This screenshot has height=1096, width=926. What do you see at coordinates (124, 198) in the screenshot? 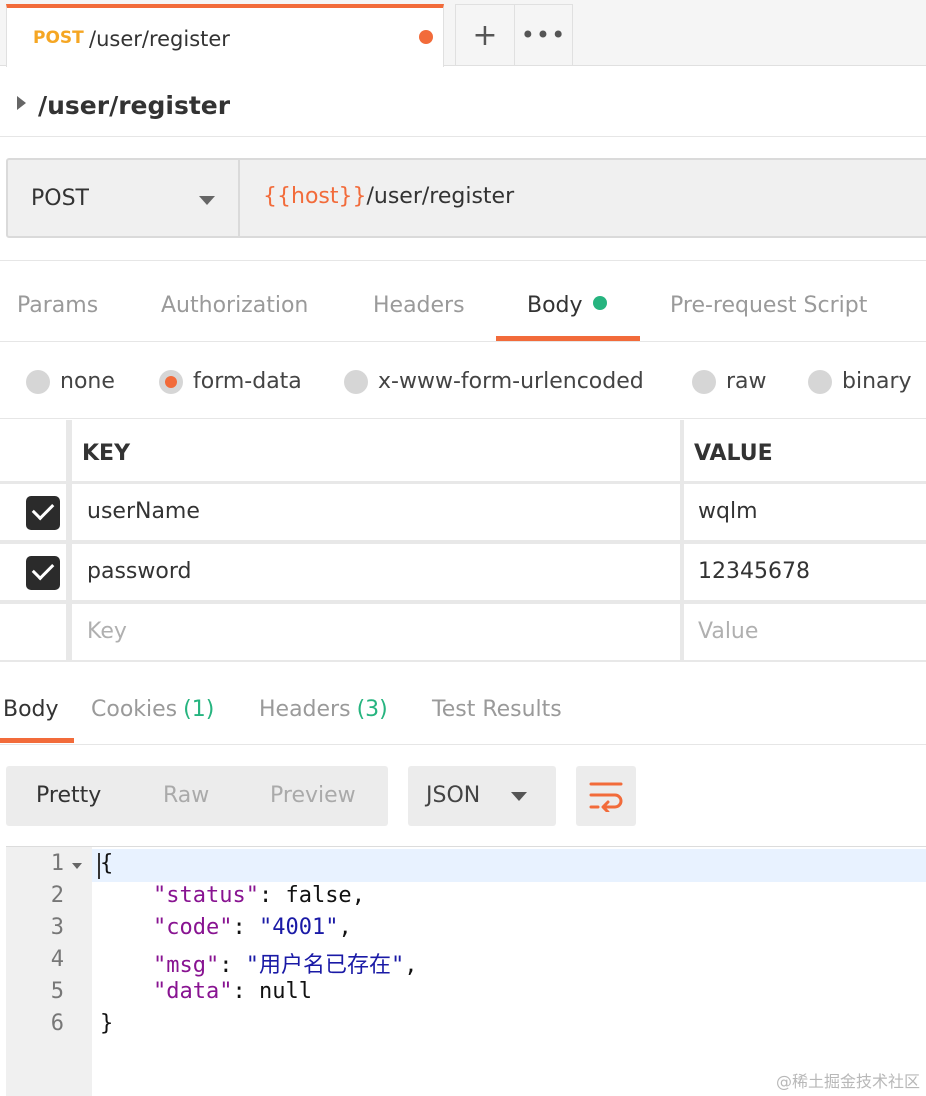
I see `method-select: POST` at bounding box center [124, 198].